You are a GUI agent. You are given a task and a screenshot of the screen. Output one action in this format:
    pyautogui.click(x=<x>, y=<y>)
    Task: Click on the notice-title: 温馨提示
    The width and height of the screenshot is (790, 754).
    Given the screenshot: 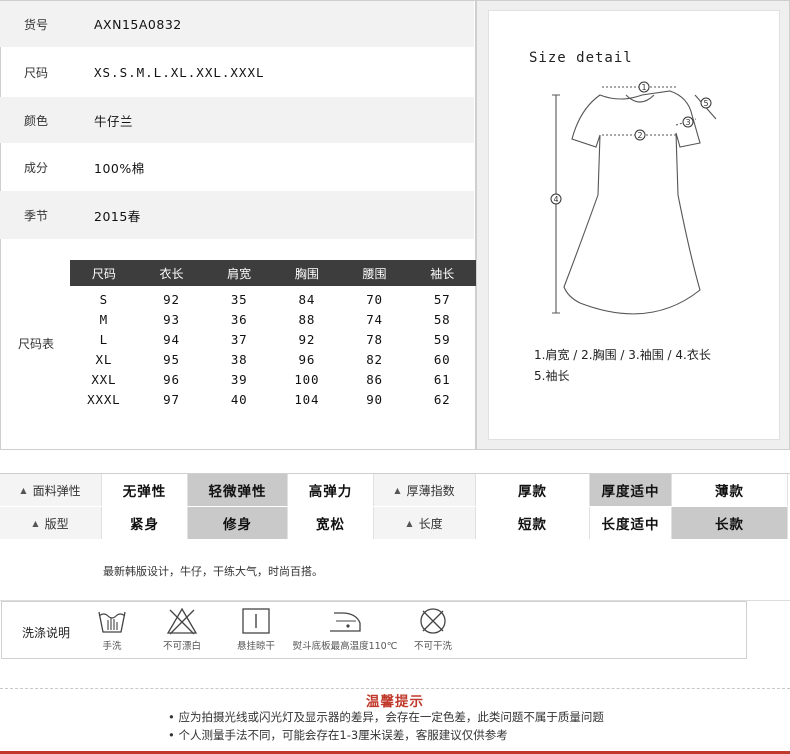 What is the action you would take?
    pyautogui.click(x=395, y=702)
    